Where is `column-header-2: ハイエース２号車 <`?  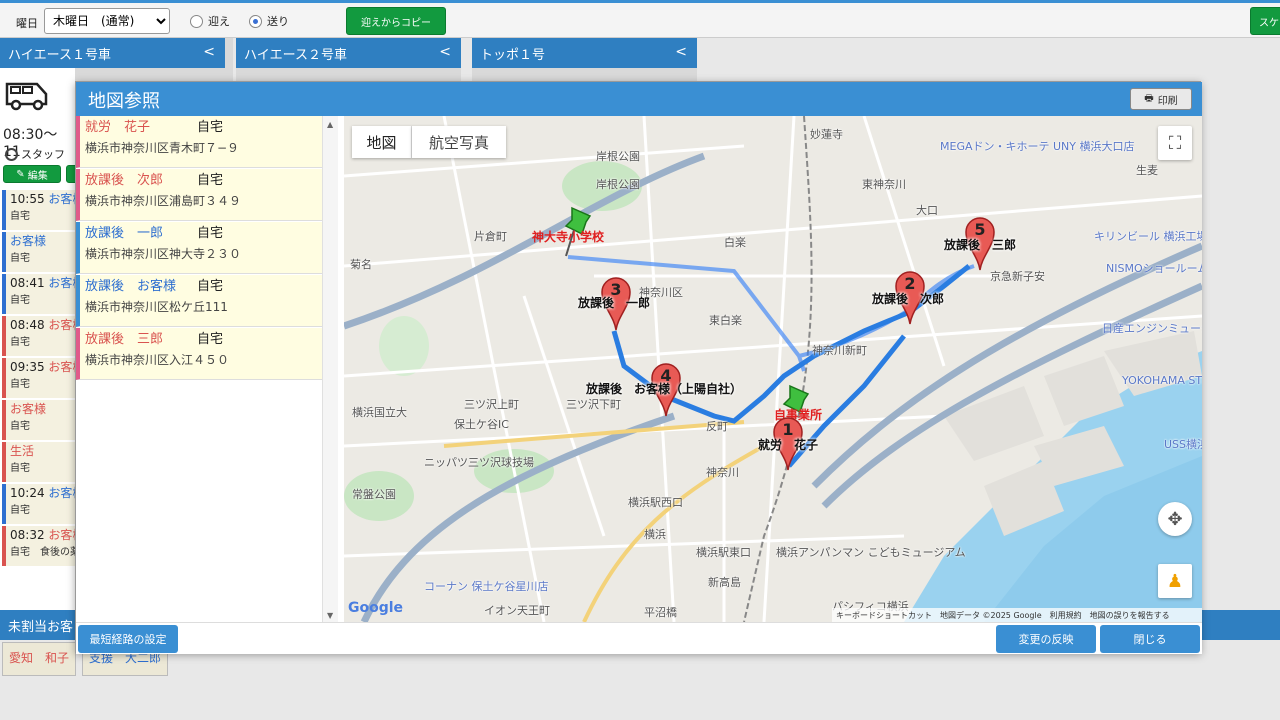
column-header-2: ハイエース２号車 < is located at coordinates (348, 53).